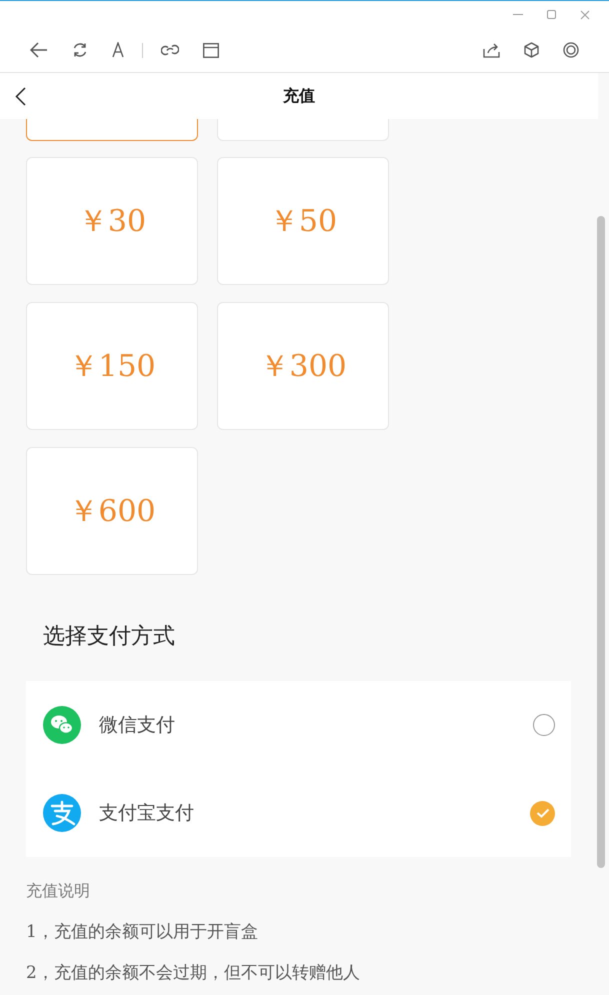 This screenshot has height=995, width=609. What do you see at coordinates (491, 50) in the screenshot?
I see `share-icon` at bounding box center [491, 50].